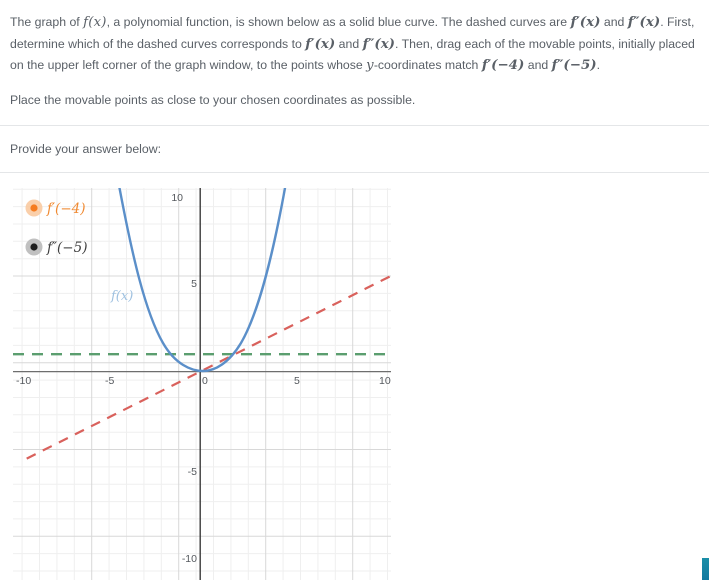 The height and width of the screenshot is (580, 709). I want to click on point-fprime-label: f′(−4), so click(66, 209).